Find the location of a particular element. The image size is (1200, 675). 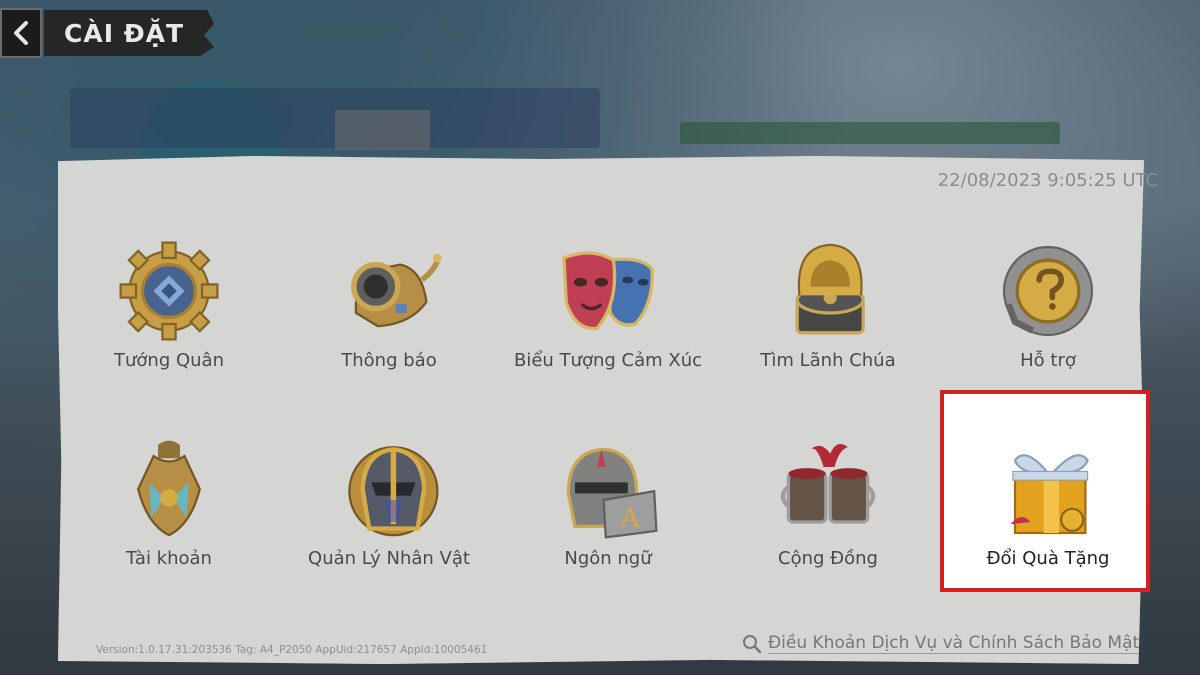

tile-character-manage: Quản Lý Nhân Vật is located at coordinates (389, 519).